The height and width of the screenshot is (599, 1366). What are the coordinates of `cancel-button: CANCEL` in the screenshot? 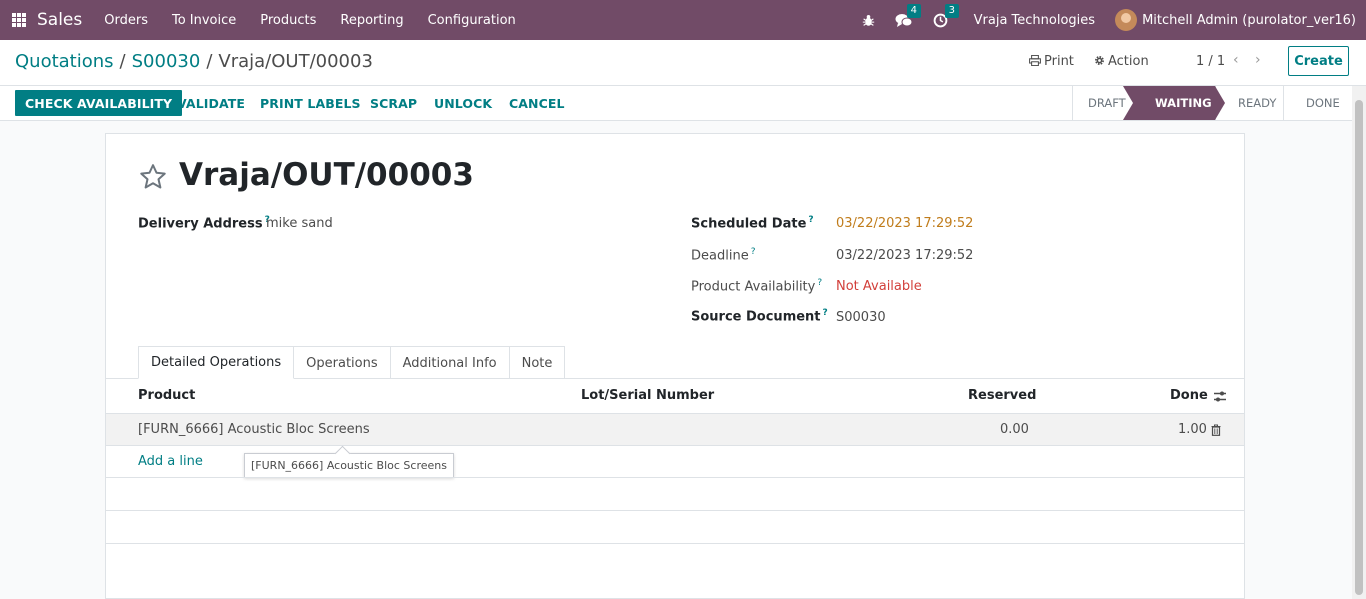 It's located at (537, 103).